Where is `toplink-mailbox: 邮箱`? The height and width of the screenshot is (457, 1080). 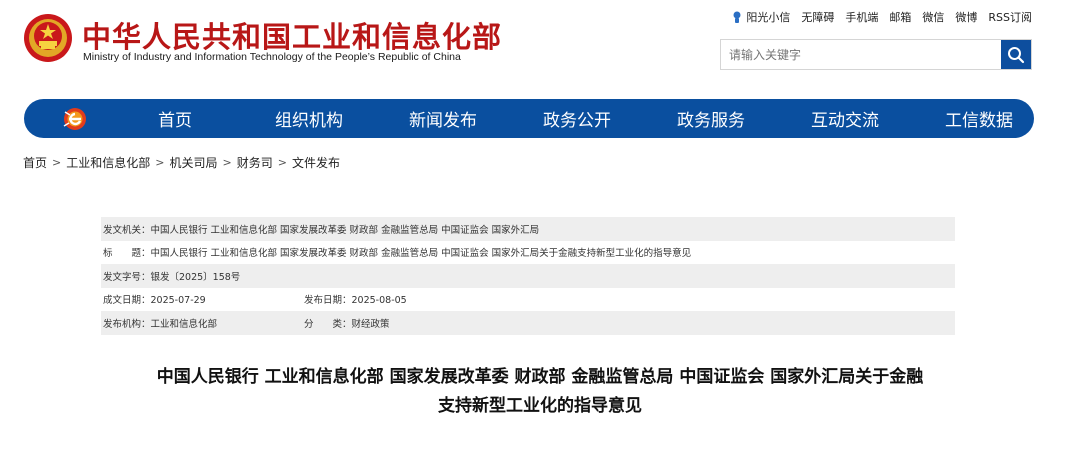
toplink-mailbox: 邮箱 is located at coordinates (900, 17).